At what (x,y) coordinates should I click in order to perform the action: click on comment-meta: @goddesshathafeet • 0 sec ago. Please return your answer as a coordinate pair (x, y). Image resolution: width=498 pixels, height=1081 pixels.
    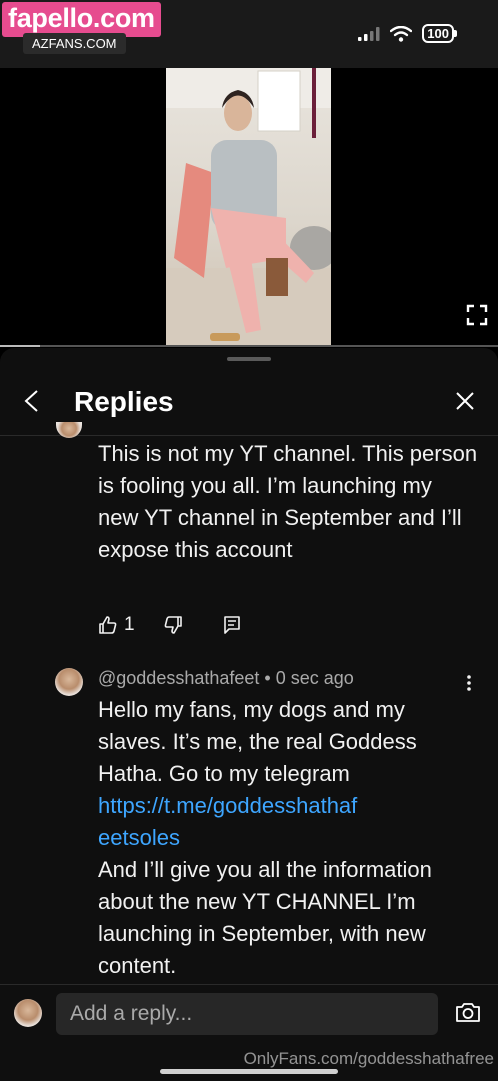
    Looking at the image, I should click on (226, 678).